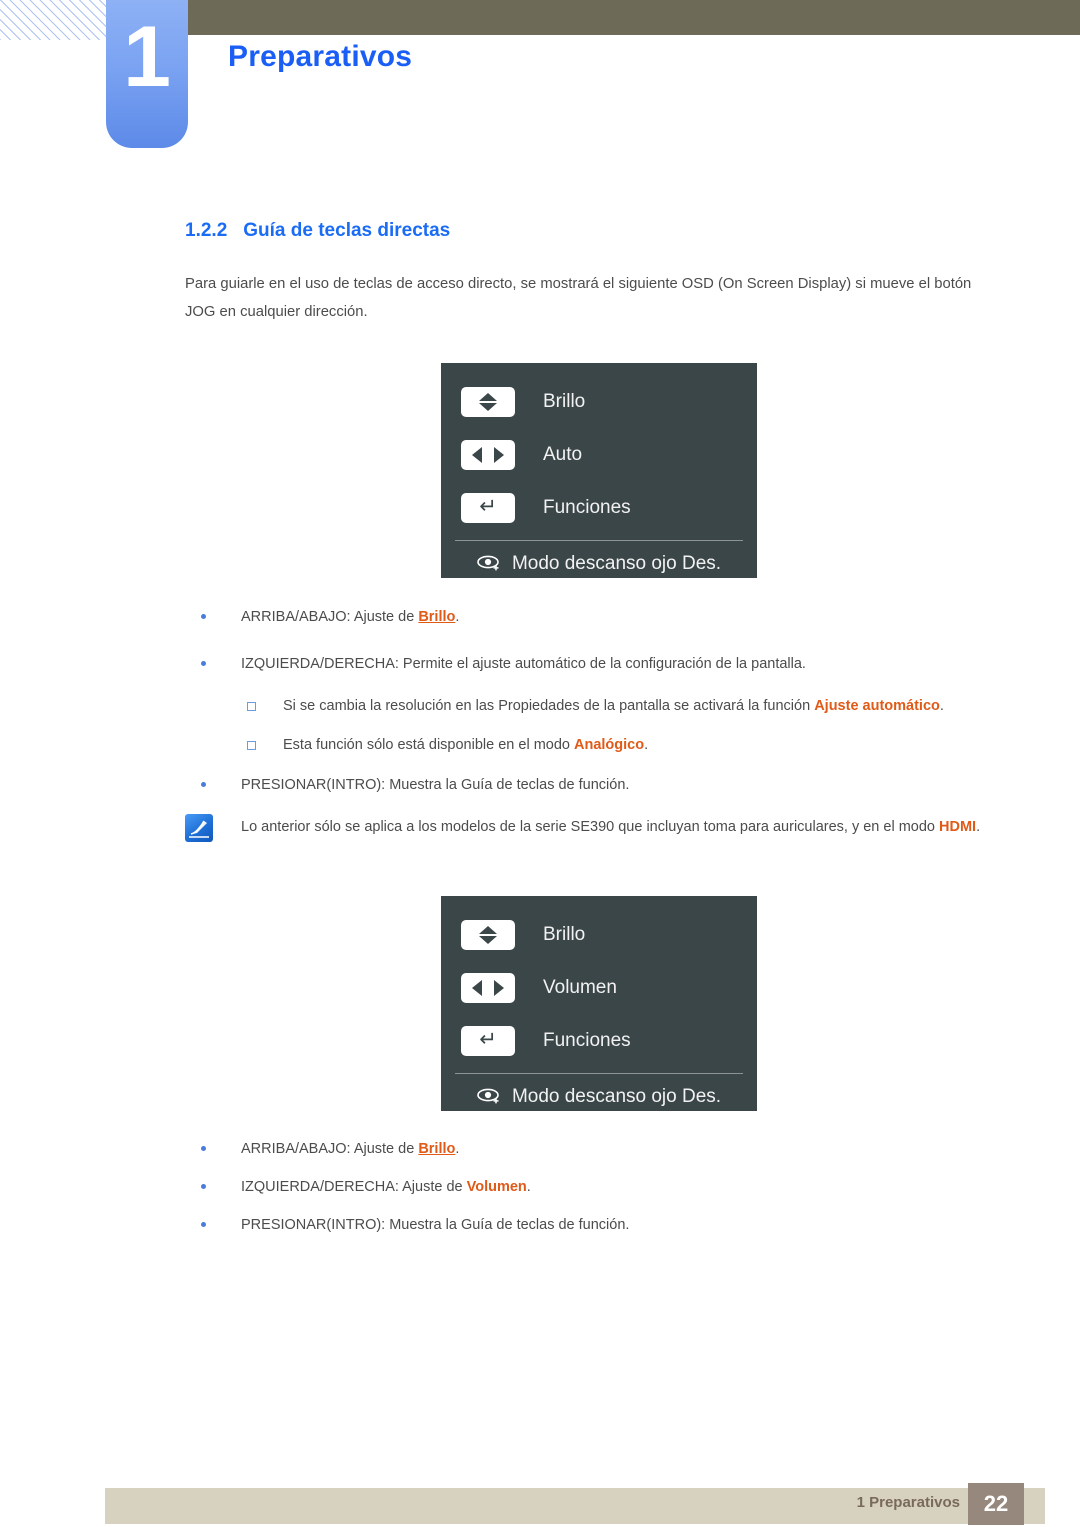 The height and width of the screenshot is (1527, 1080). What do you see at coordinates (54, 20) in the screenshot?
I see `decorative-hatch-pattern` at bounding box center [54, 20].